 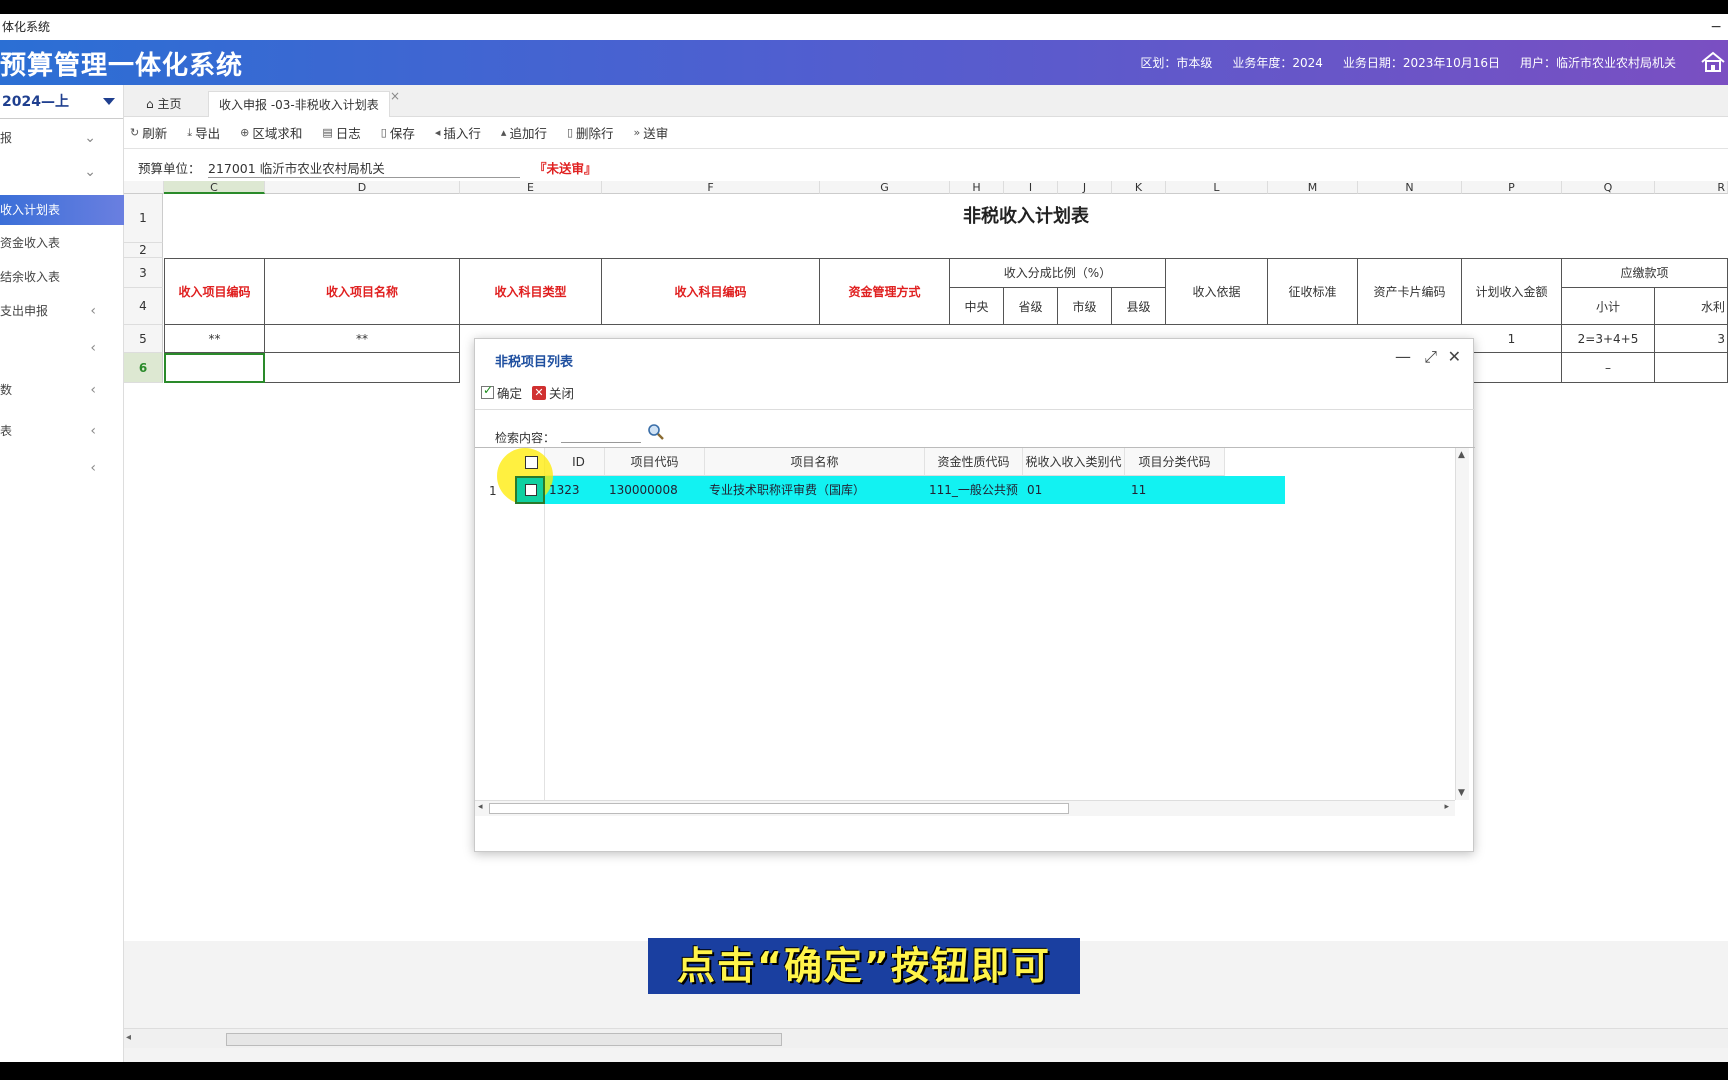 I want to click on column-header: L, so click(x=1217, y=187).